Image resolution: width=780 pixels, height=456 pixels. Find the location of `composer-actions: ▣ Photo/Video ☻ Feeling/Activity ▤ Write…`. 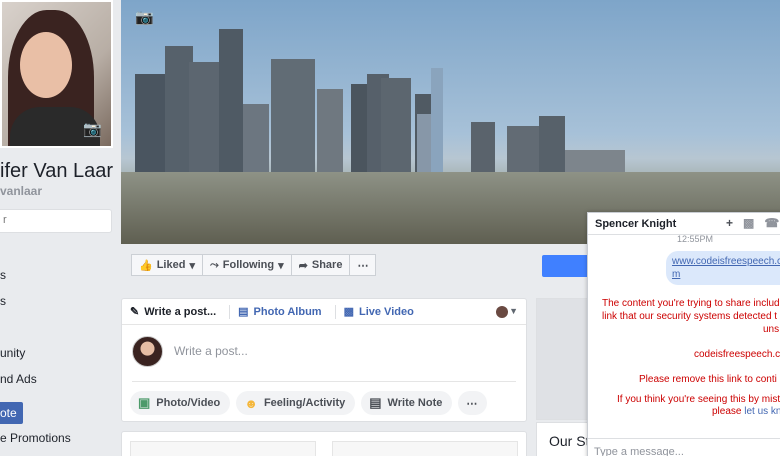

composer-actions: ▣ Photo/Video ☻ Feeling/Activity ▤ Write… is located at coordinates (309, 403).